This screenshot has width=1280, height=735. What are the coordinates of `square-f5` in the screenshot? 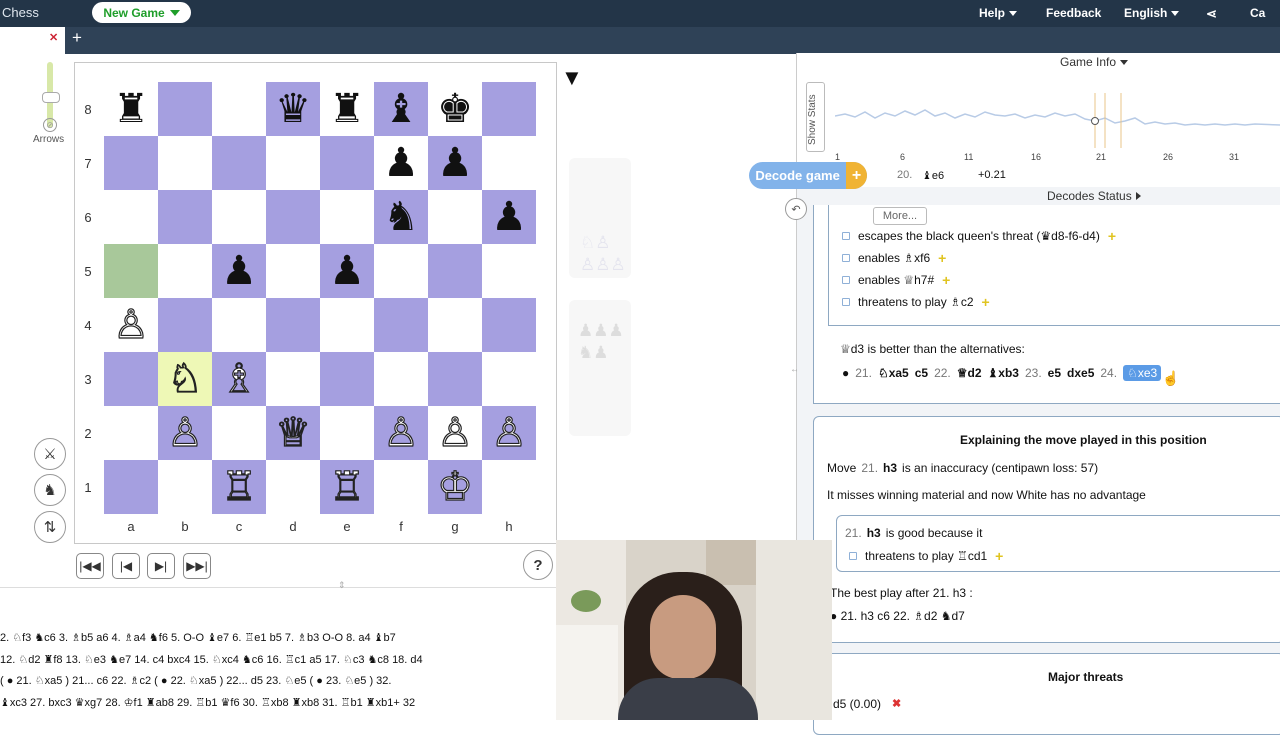 It's located at (401, 271).